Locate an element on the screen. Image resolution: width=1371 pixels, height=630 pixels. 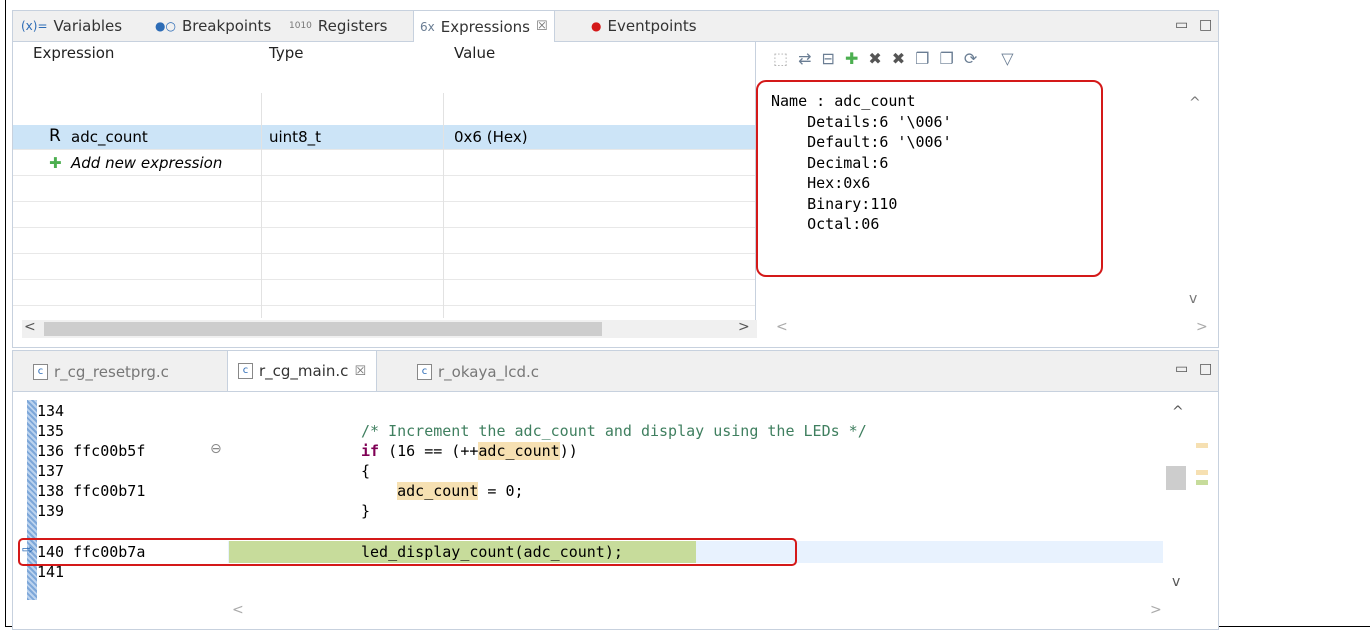
show-logical-structure-icon: ⇄ is located at coordinates (804, 58).